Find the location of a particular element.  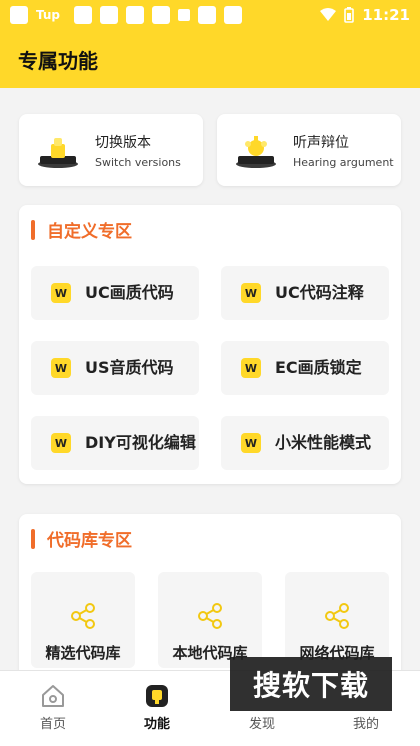

card-title: 切换版本 is located at coordinates (123, 142).